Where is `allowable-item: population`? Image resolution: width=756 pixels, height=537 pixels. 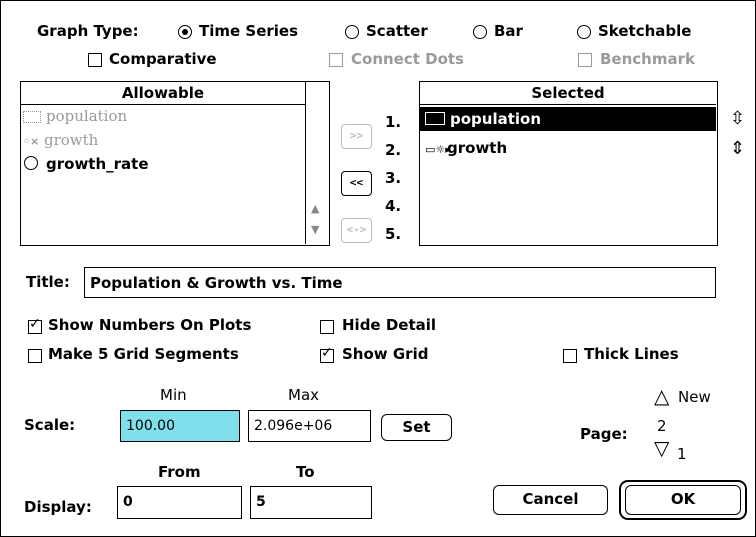
allowable-item: population is located at coordinates (75, 116).